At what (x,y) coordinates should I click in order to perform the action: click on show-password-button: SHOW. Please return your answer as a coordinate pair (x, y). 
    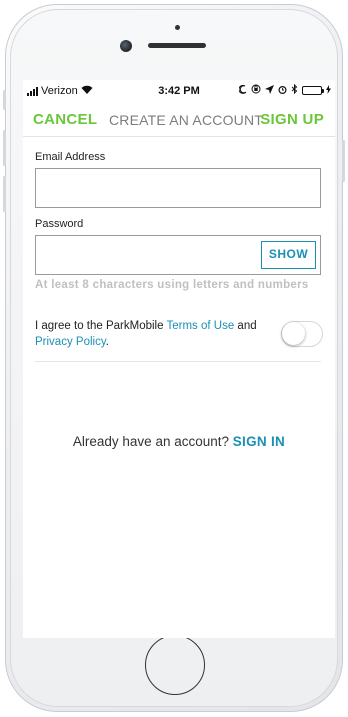
    Looking at the image, I should click on (288, 255).